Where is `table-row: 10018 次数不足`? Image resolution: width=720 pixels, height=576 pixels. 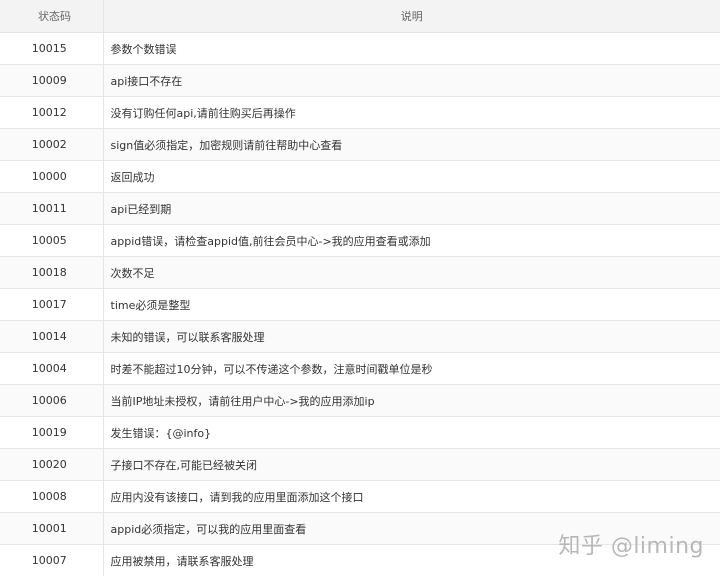 table-row: 10018 次数不足 is located at coordinates (360, 272).